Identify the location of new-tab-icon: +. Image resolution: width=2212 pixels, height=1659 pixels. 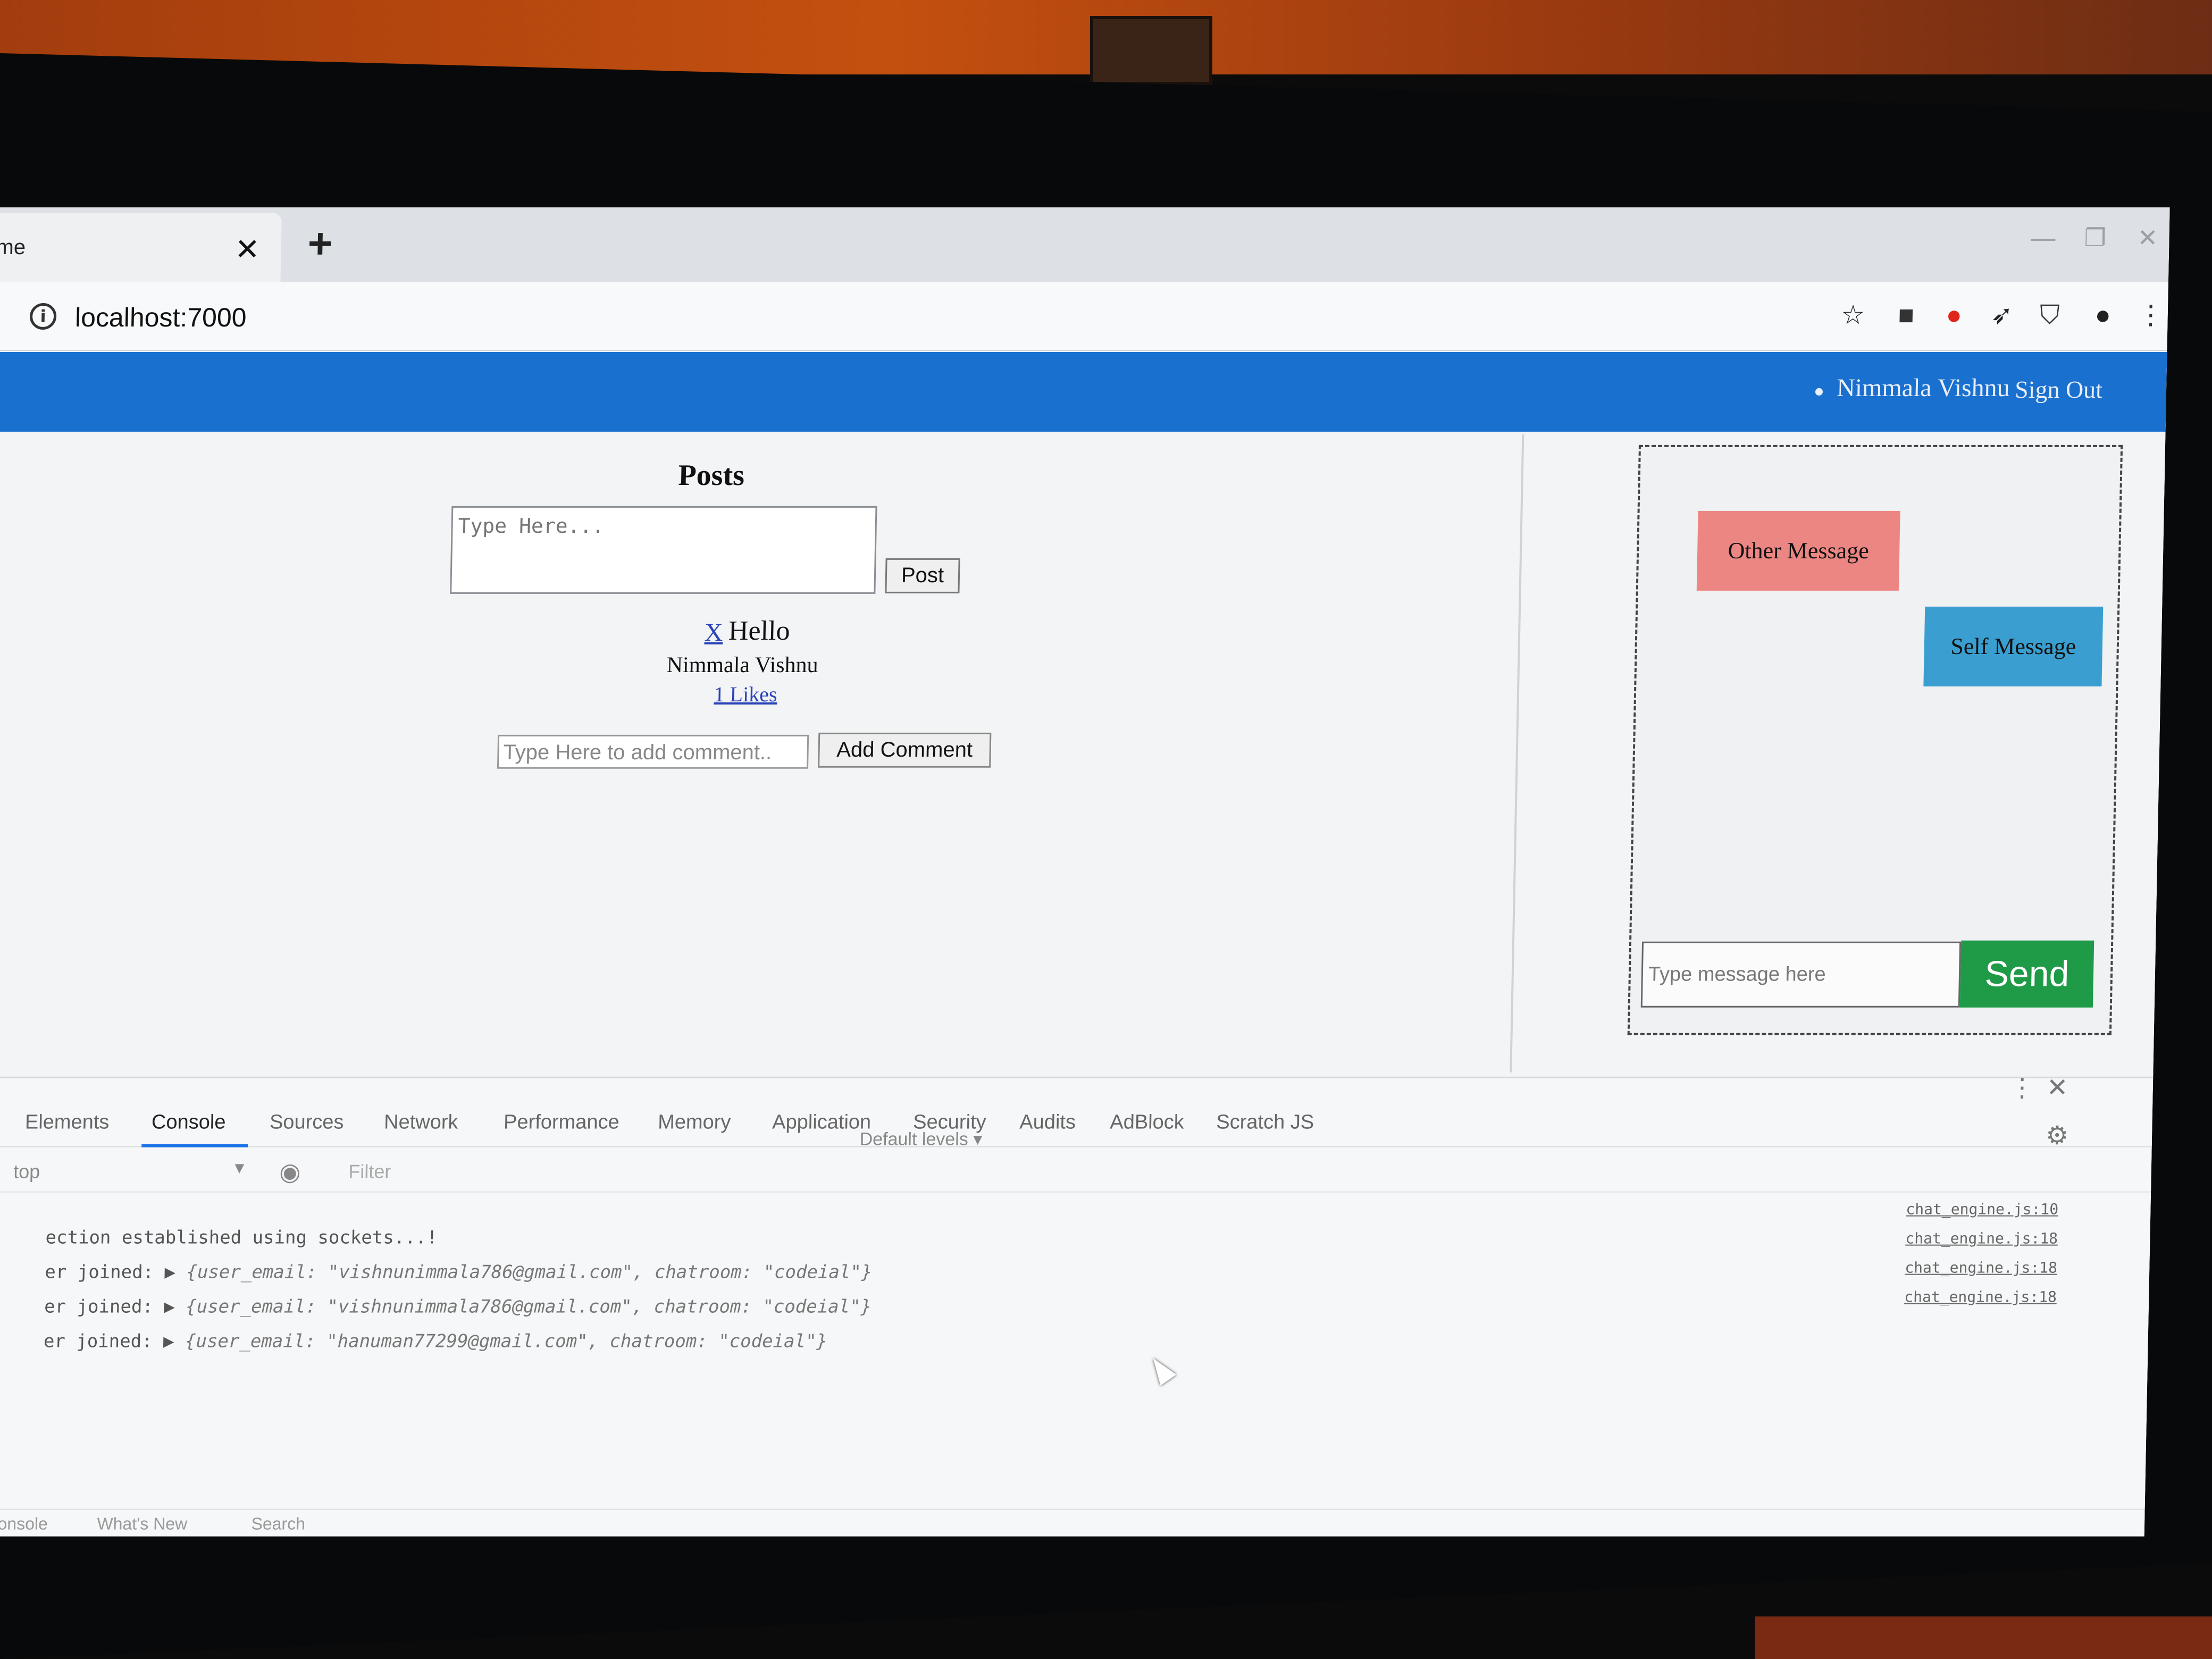
(320, 243).